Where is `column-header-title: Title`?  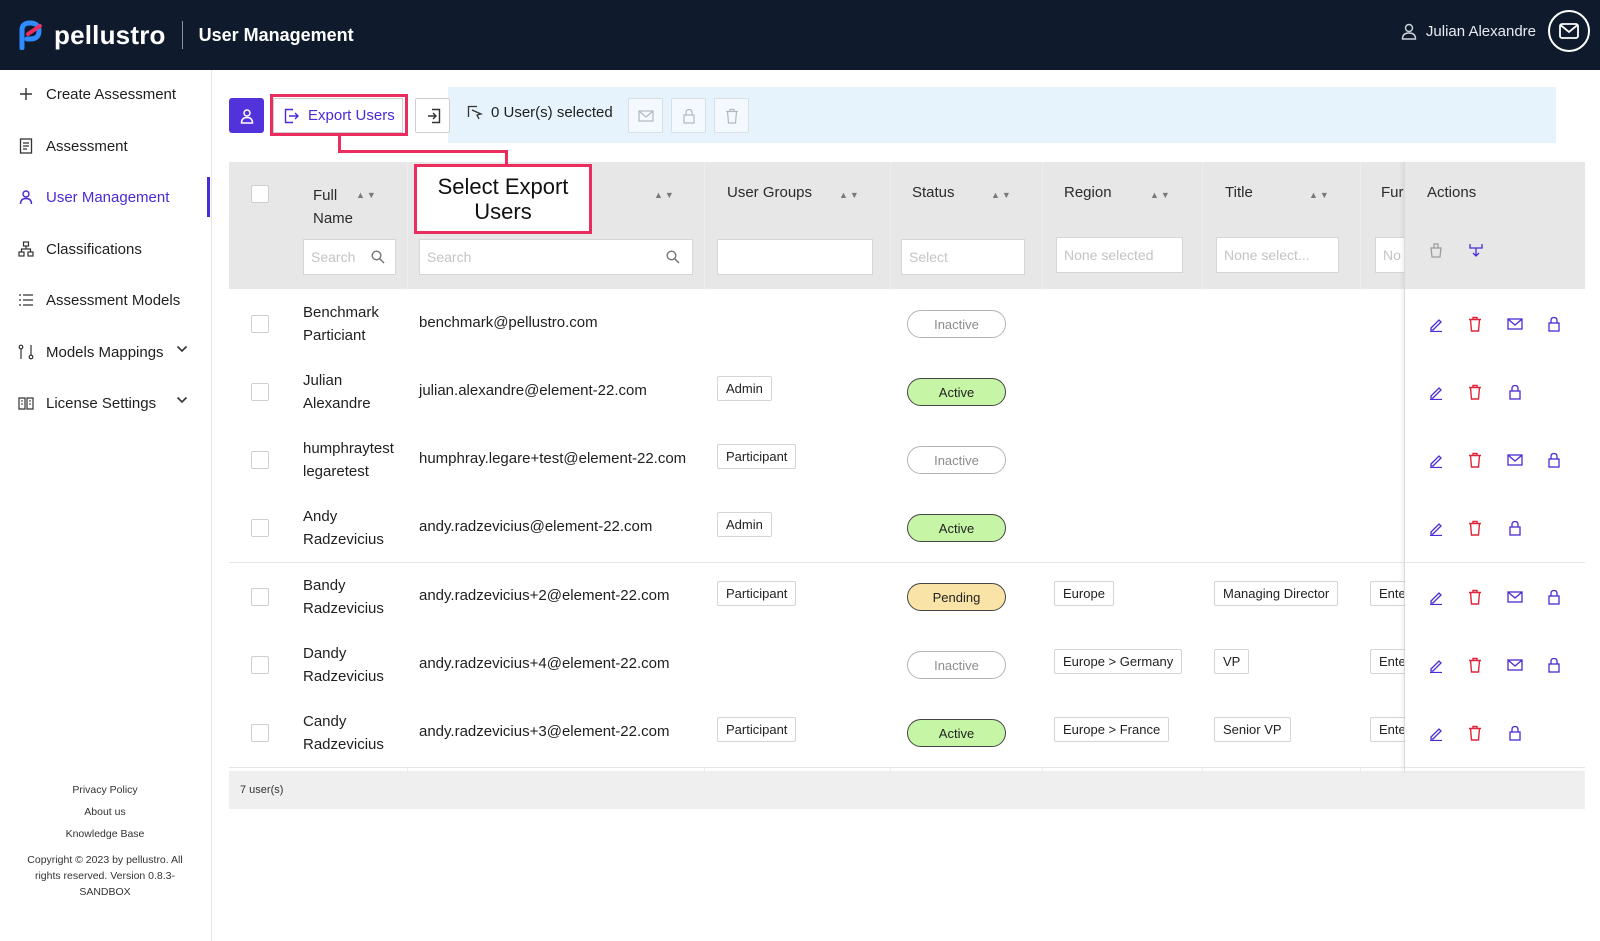
column-header-title: Title is located at coordinates (1239, 192).